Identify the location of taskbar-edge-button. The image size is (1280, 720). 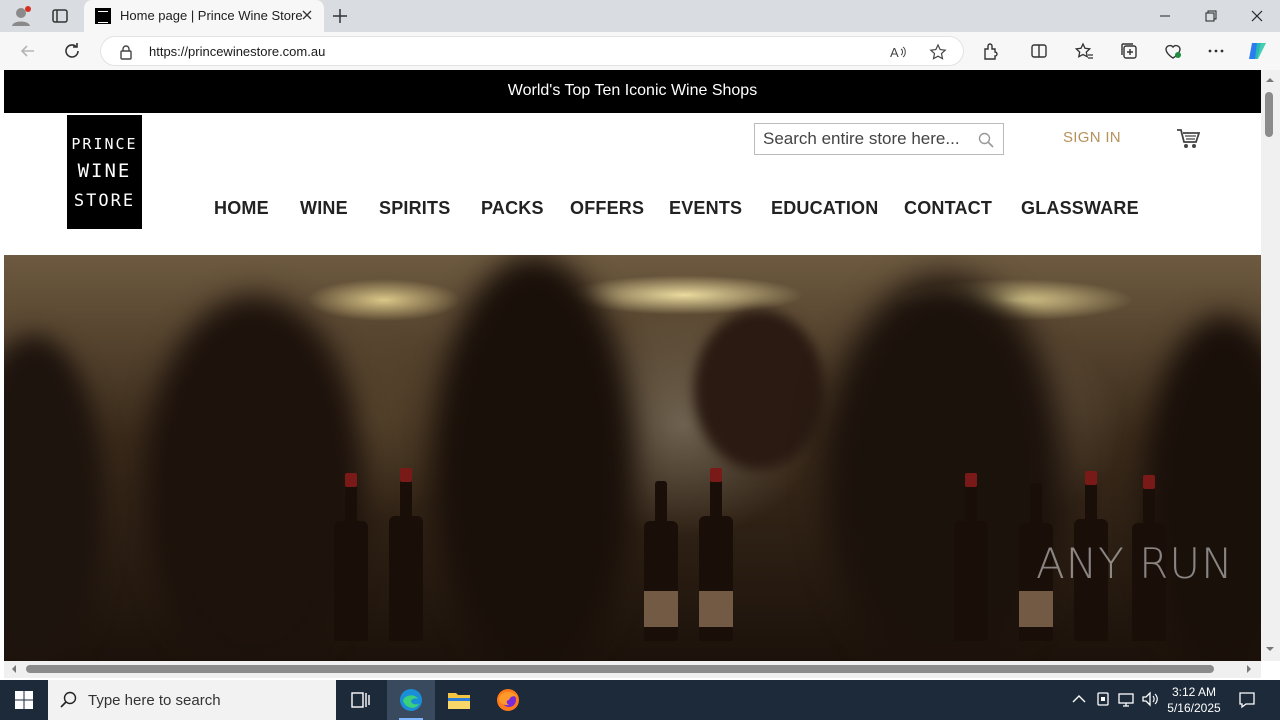
(411, 700).